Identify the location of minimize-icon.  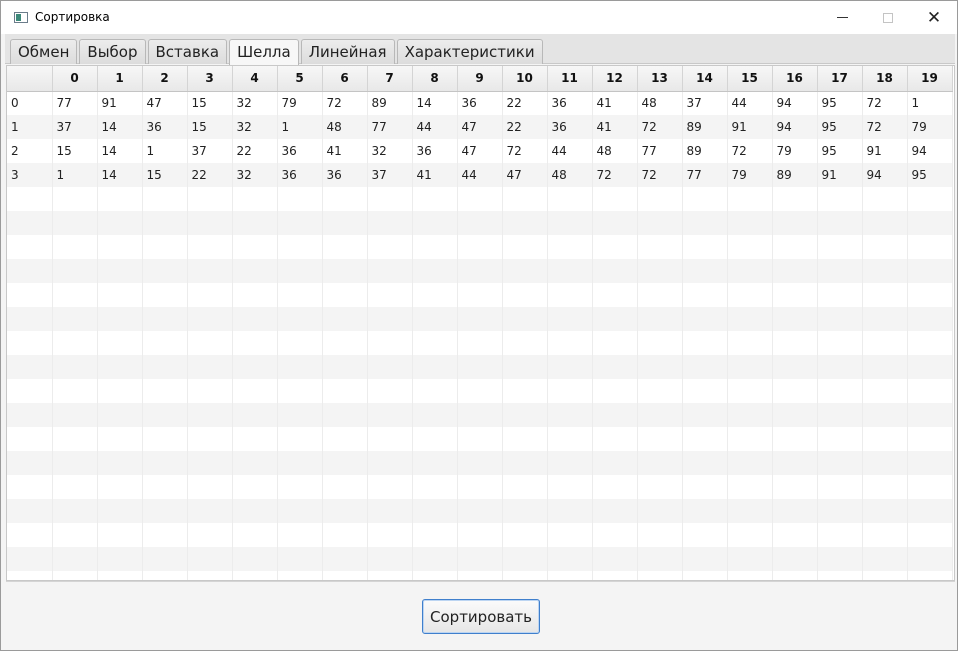
(842, 17).